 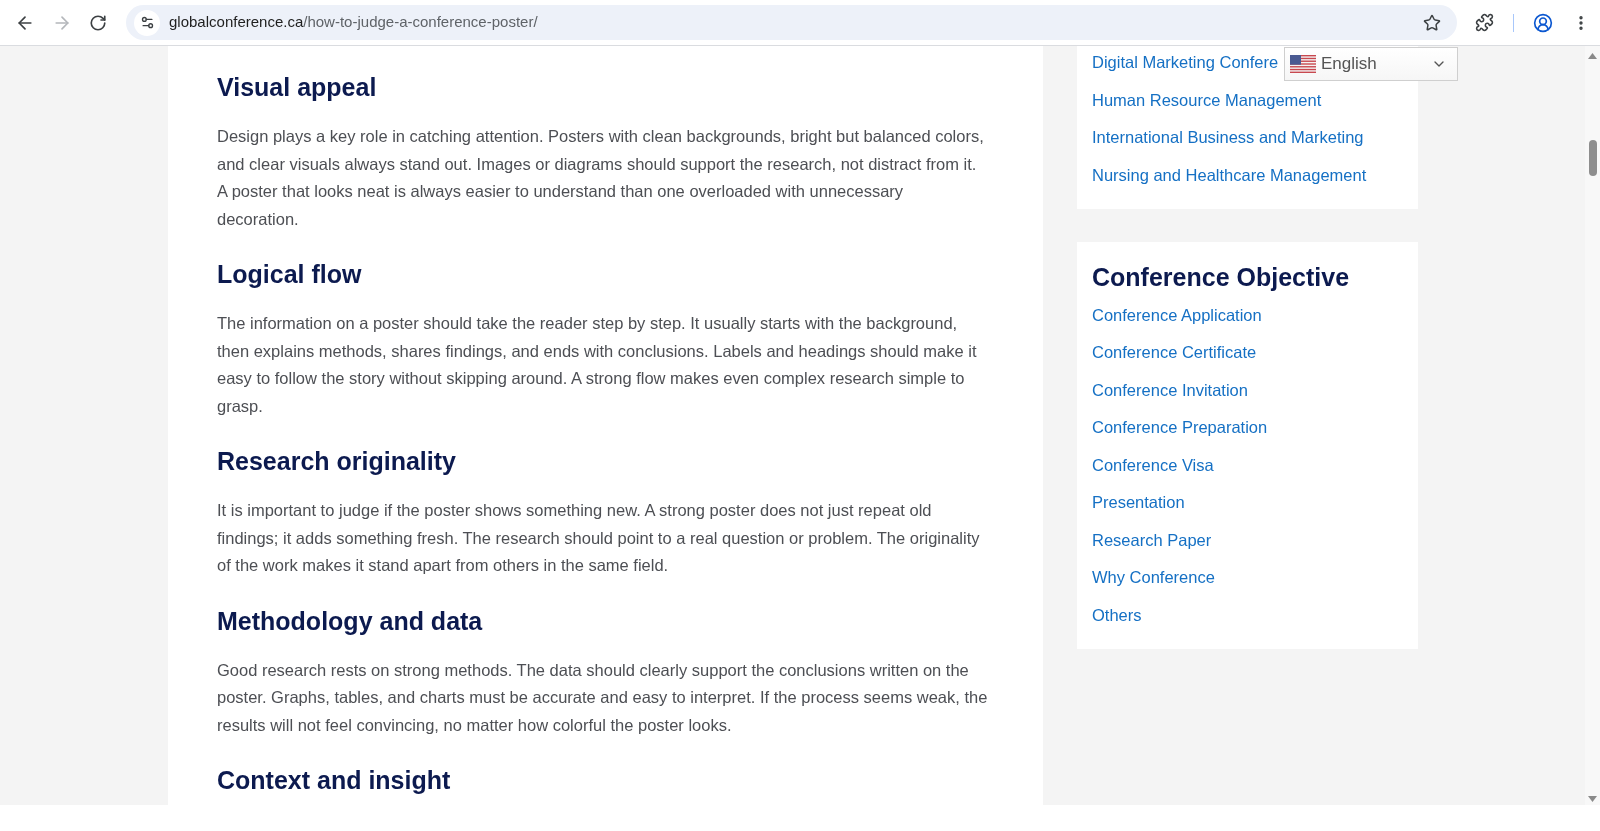 What do you see at coordinates (290, 274) in the screenshot?
I see `section-heading: Logical flow` at bounding box center [290, 274].